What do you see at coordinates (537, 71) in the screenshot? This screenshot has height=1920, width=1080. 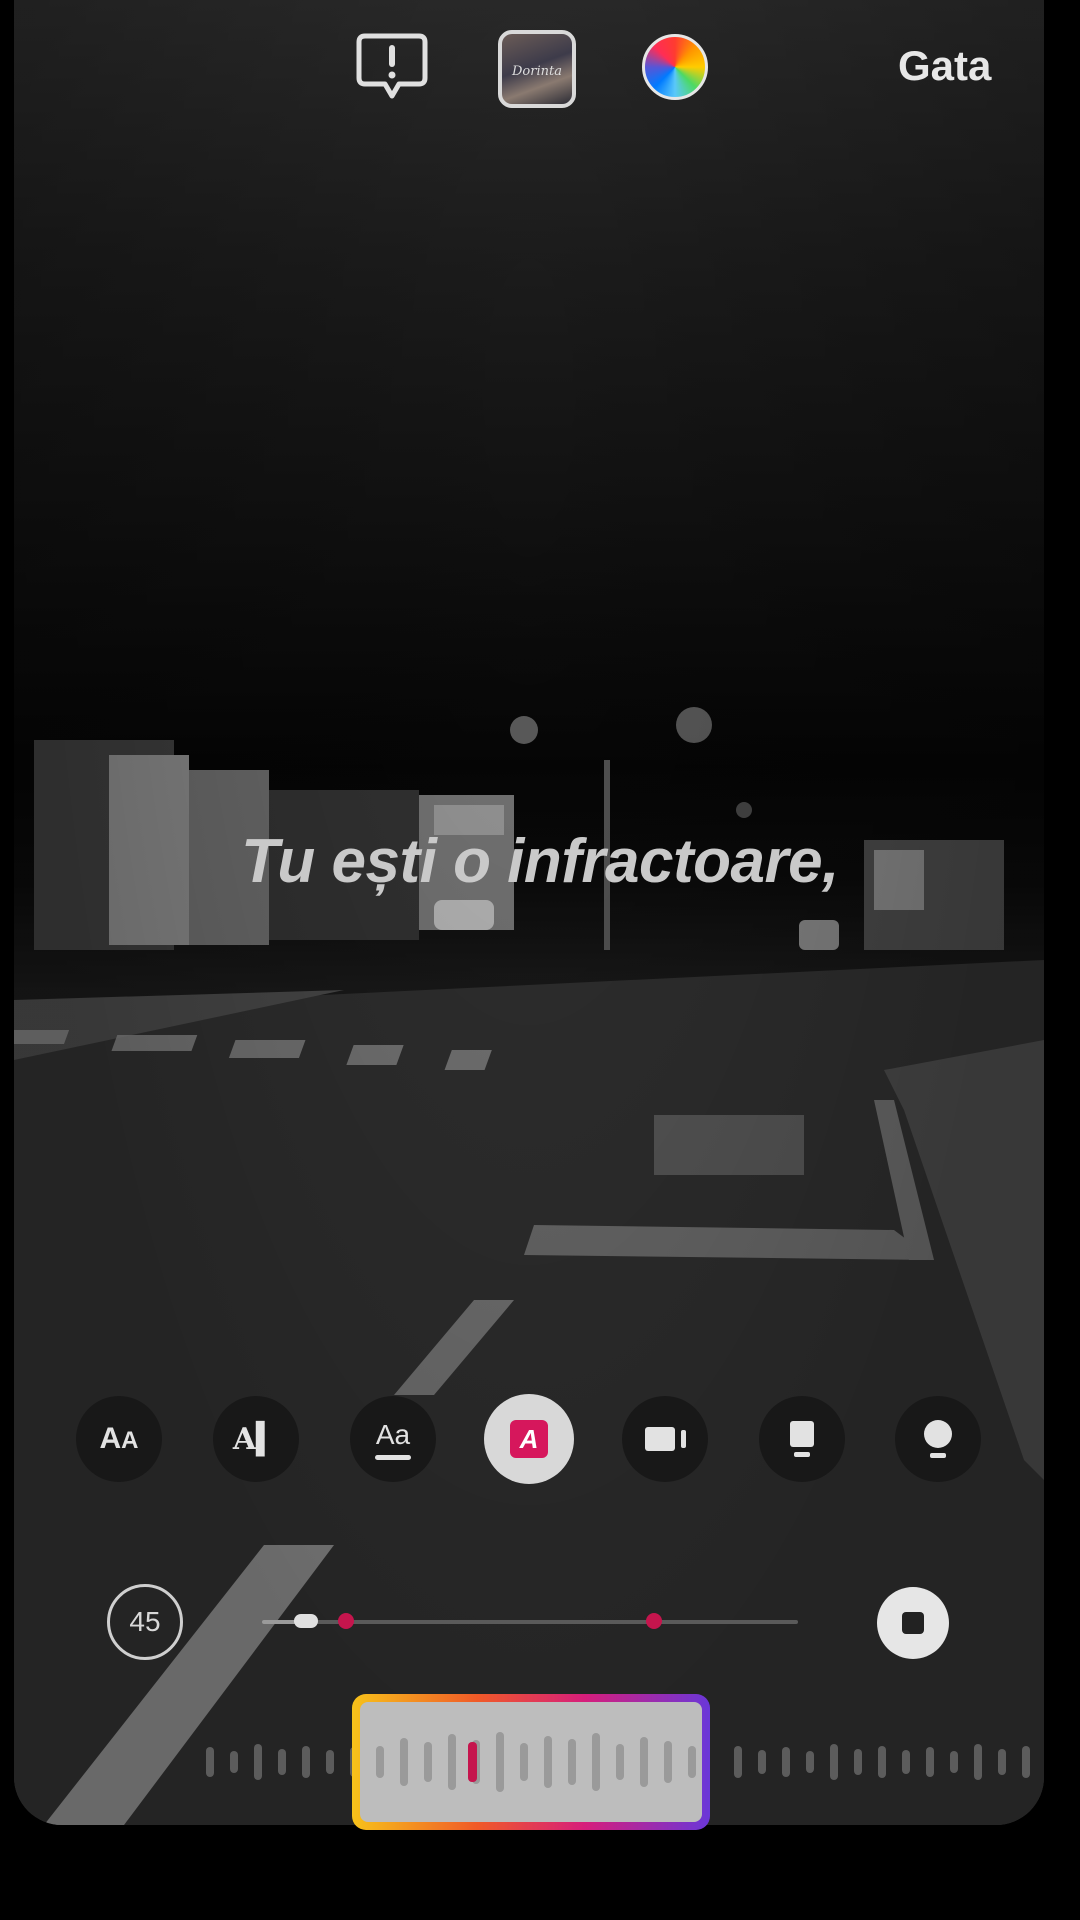 I see `music-thumbnail-text: Dorinta` at bounding box center [537, 71].